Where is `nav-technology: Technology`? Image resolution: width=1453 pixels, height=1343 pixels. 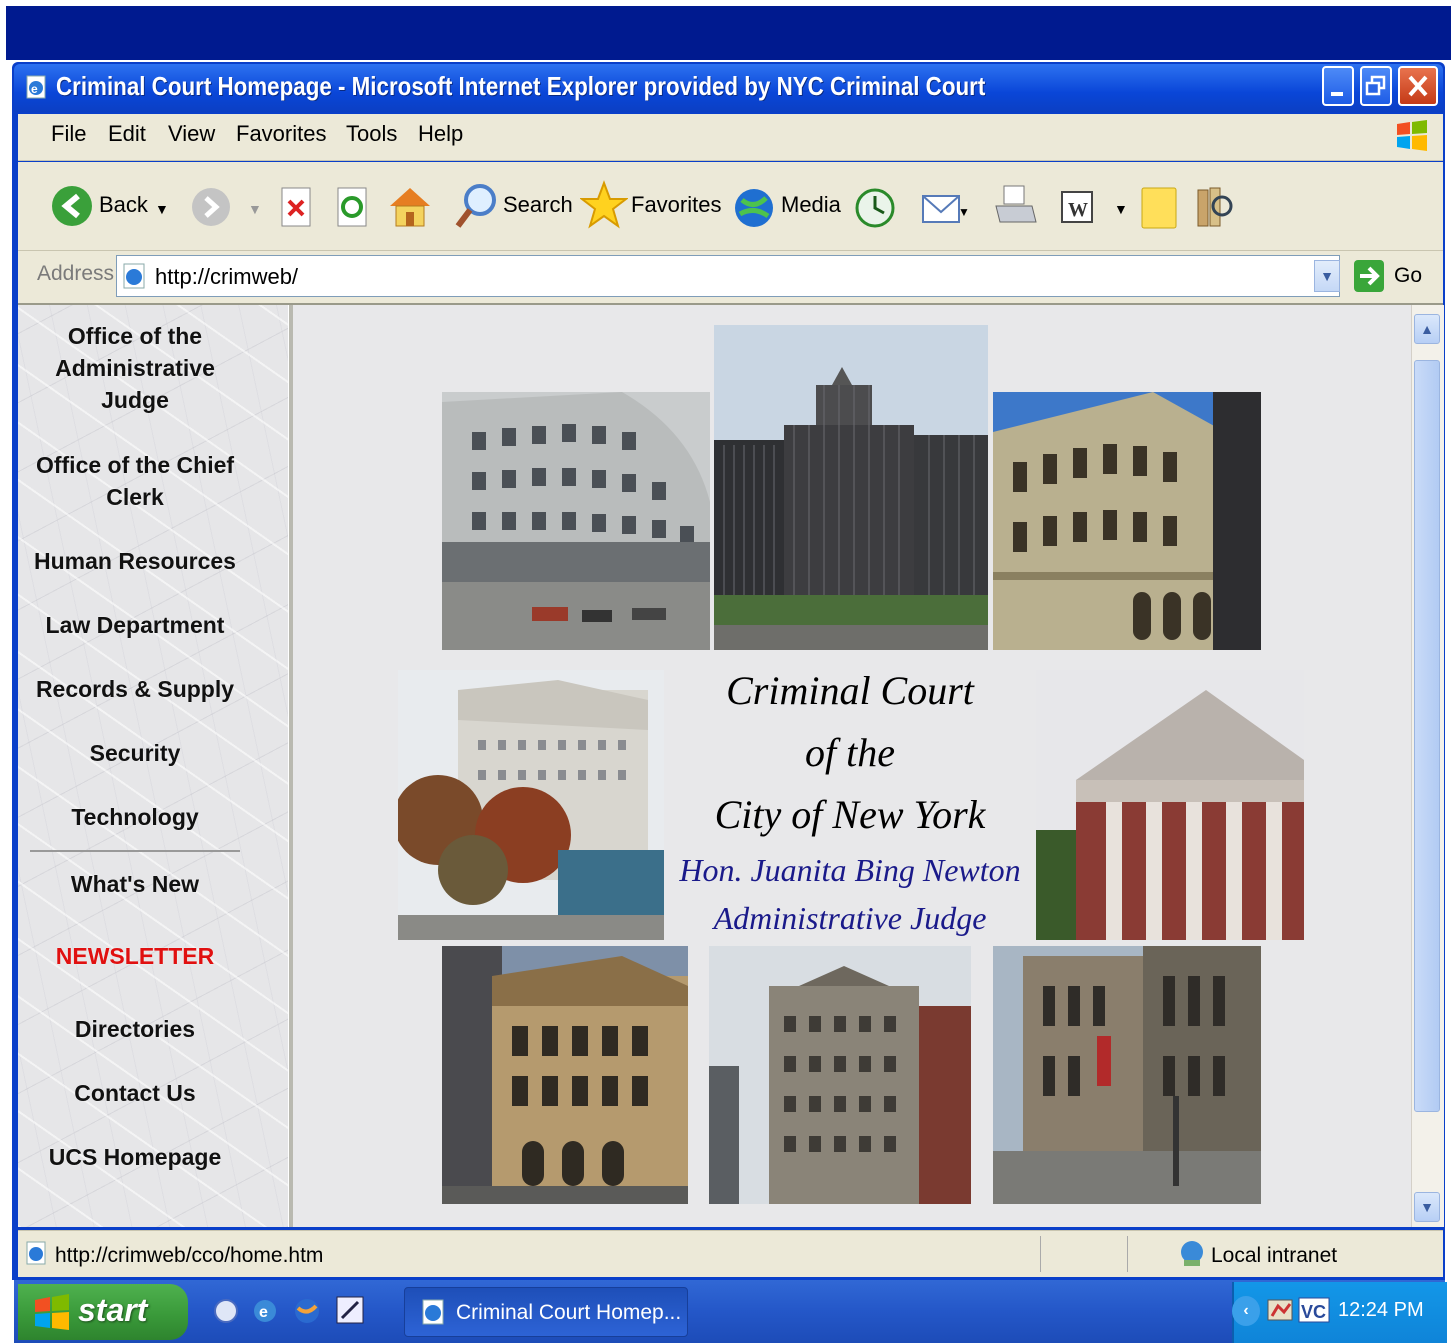 nav-technology: Technology is located at coordinates (135, 817).